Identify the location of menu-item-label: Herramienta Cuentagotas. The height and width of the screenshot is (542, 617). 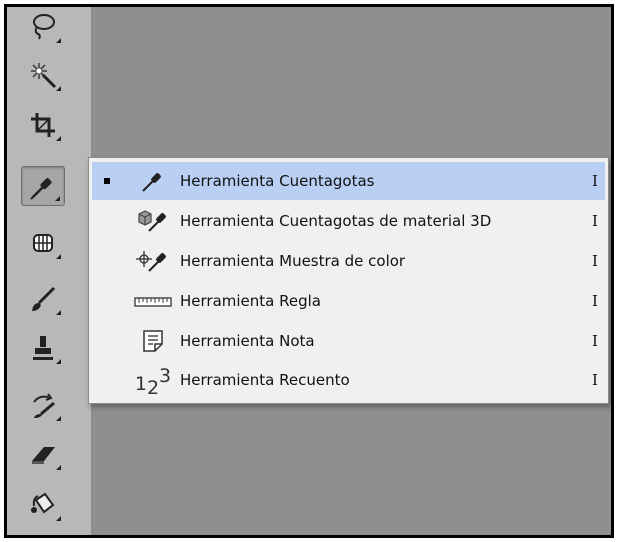
(277, 181).